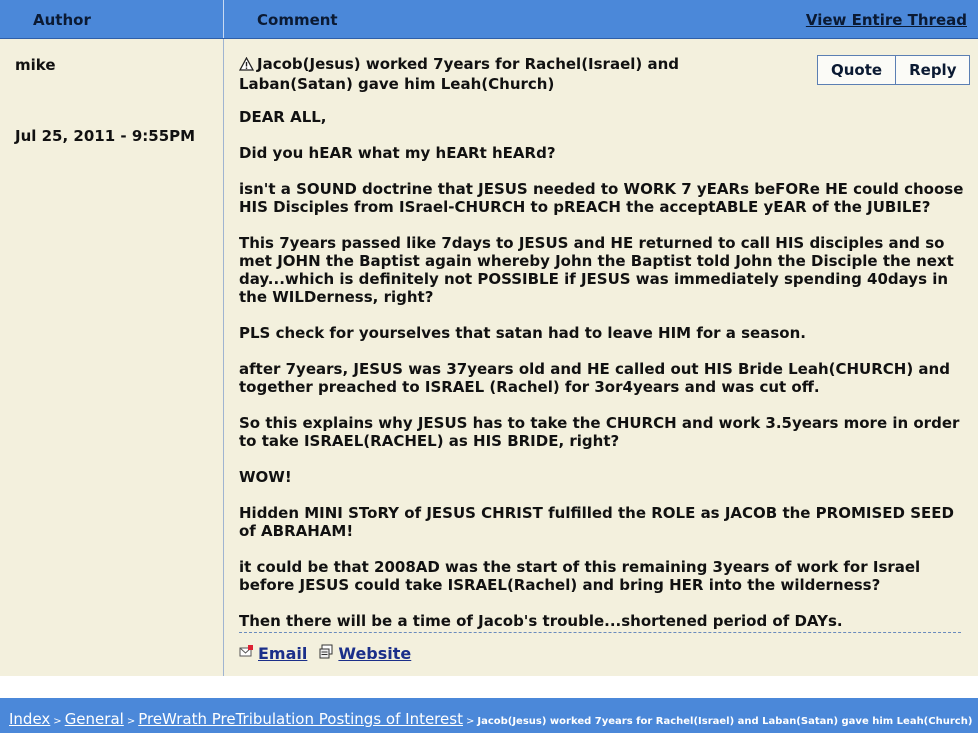 The width and height of the screenshot is (978, 743). I want to click on email-item: Email, so click(273, 653).